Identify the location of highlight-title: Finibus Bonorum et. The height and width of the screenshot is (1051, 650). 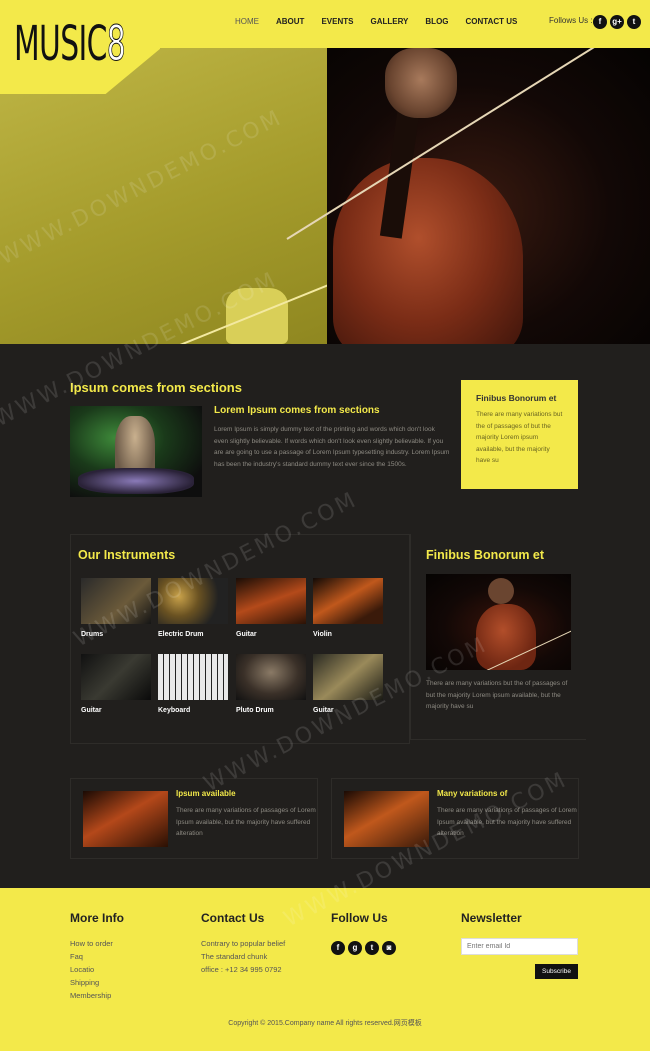
(516, 398).